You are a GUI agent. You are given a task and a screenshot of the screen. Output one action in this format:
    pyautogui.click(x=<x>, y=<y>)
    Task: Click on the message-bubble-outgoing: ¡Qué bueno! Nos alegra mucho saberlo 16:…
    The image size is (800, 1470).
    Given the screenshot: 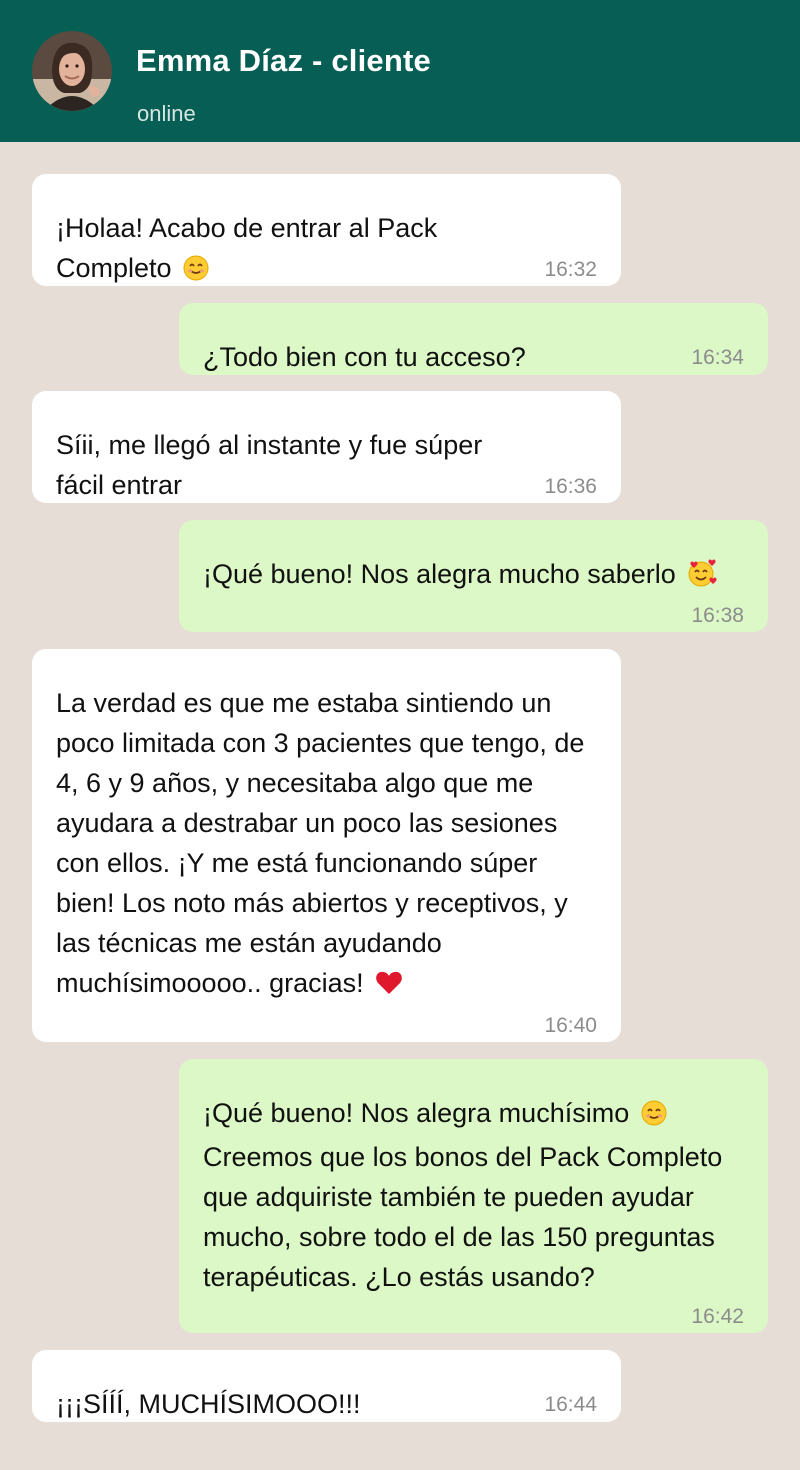 What is the action you would take?
    pyautogui.click(x=473, y=576)
    